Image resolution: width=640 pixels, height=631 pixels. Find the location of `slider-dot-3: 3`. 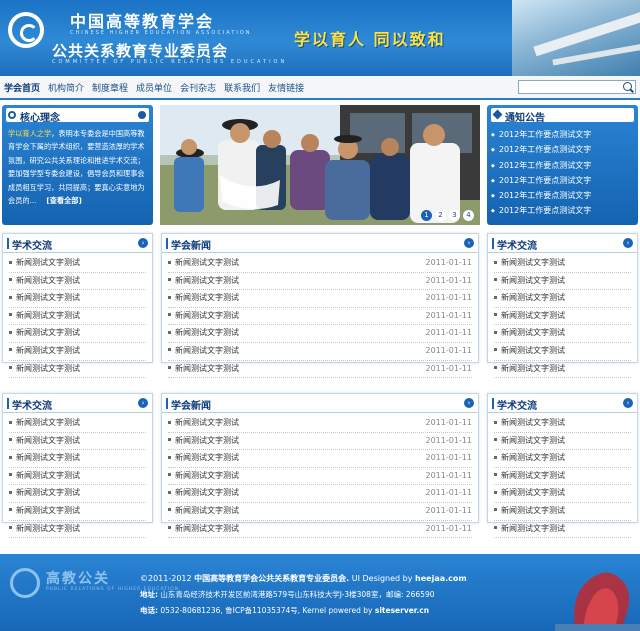

slider-dot-3: 3 is located at coordinates (454, 215).